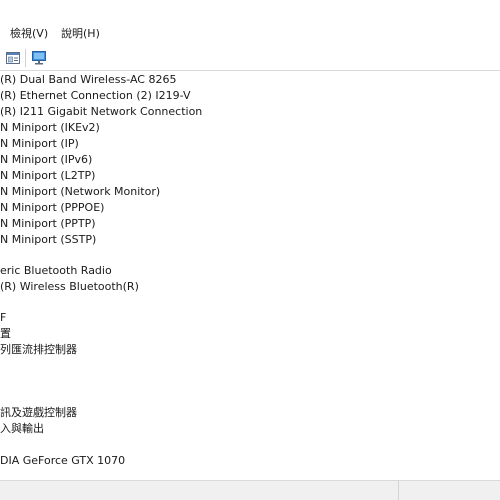 The width and height of the screenshot is (500, 500). I want to click on status-bar, so click(250, 490).